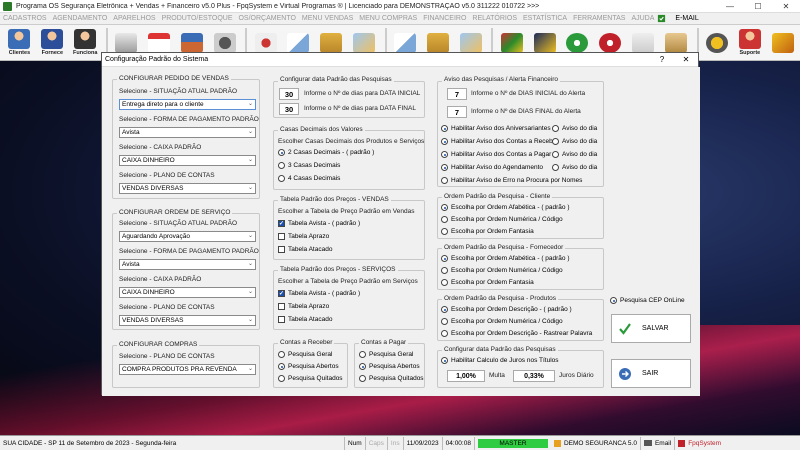 Image resolution: width=800 pixels, height=450 pixels. What do you see at coordinates (266, 18) in the screenshot?
I see `menu-os-orcamento: OS/ORÇAMENTO` at bounding box center [266, 18].